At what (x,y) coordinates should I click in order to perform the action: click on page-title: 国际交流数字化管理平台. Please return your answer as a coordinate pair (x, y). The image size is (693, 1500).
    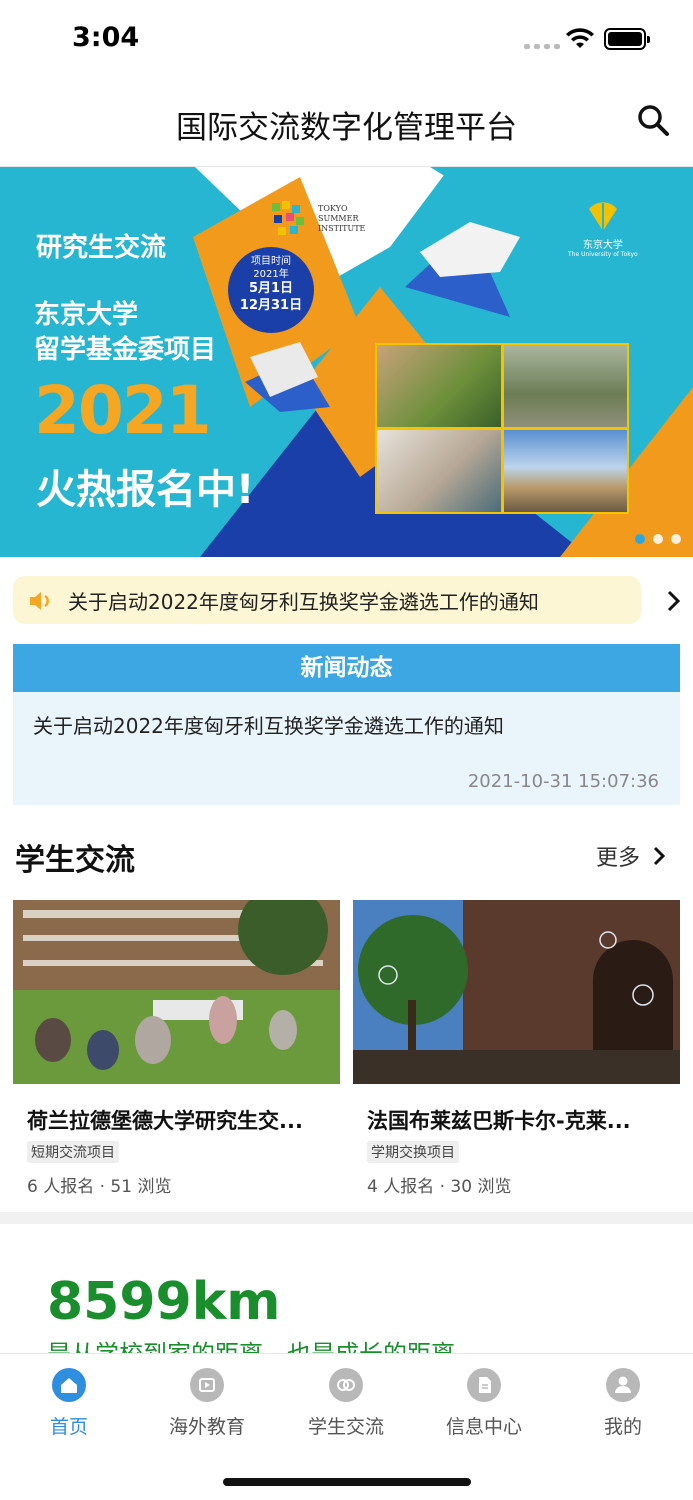
    Looking at the image, I should click on (346, 128).